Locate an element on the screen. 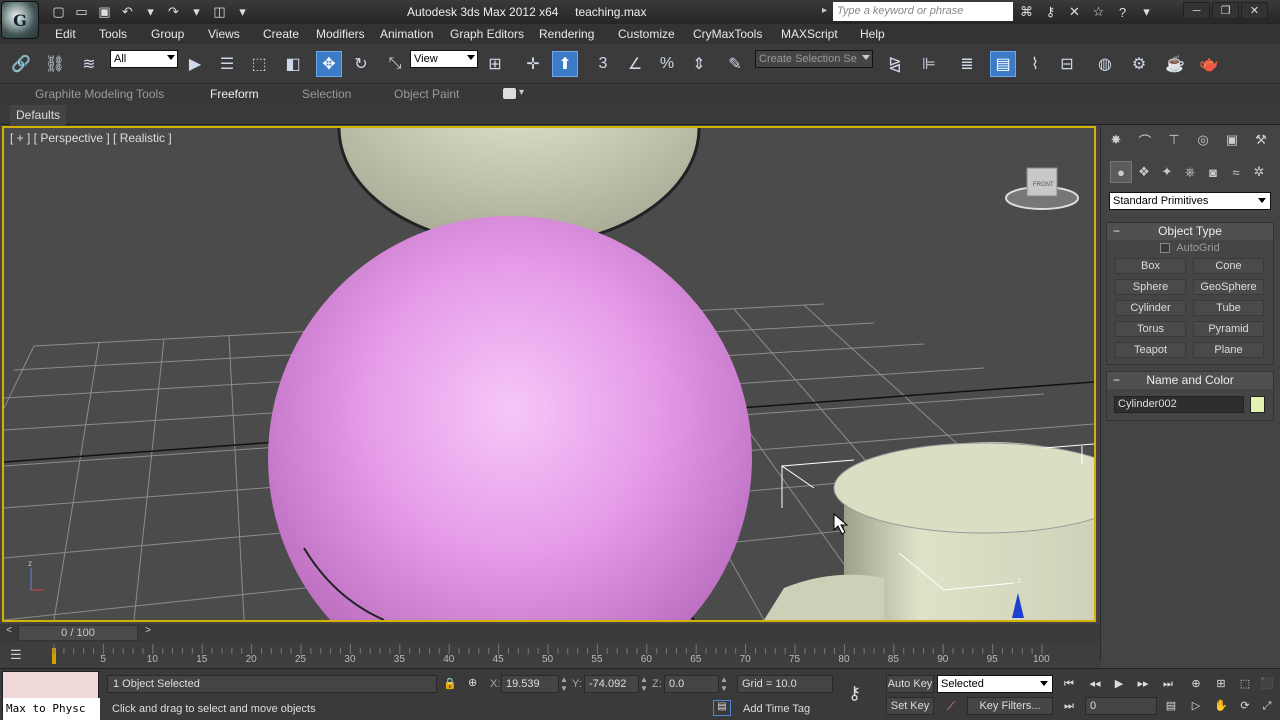 The image size is (1280, 720). communication-center-icon: ✕ is located at coordinates (1074, 12).